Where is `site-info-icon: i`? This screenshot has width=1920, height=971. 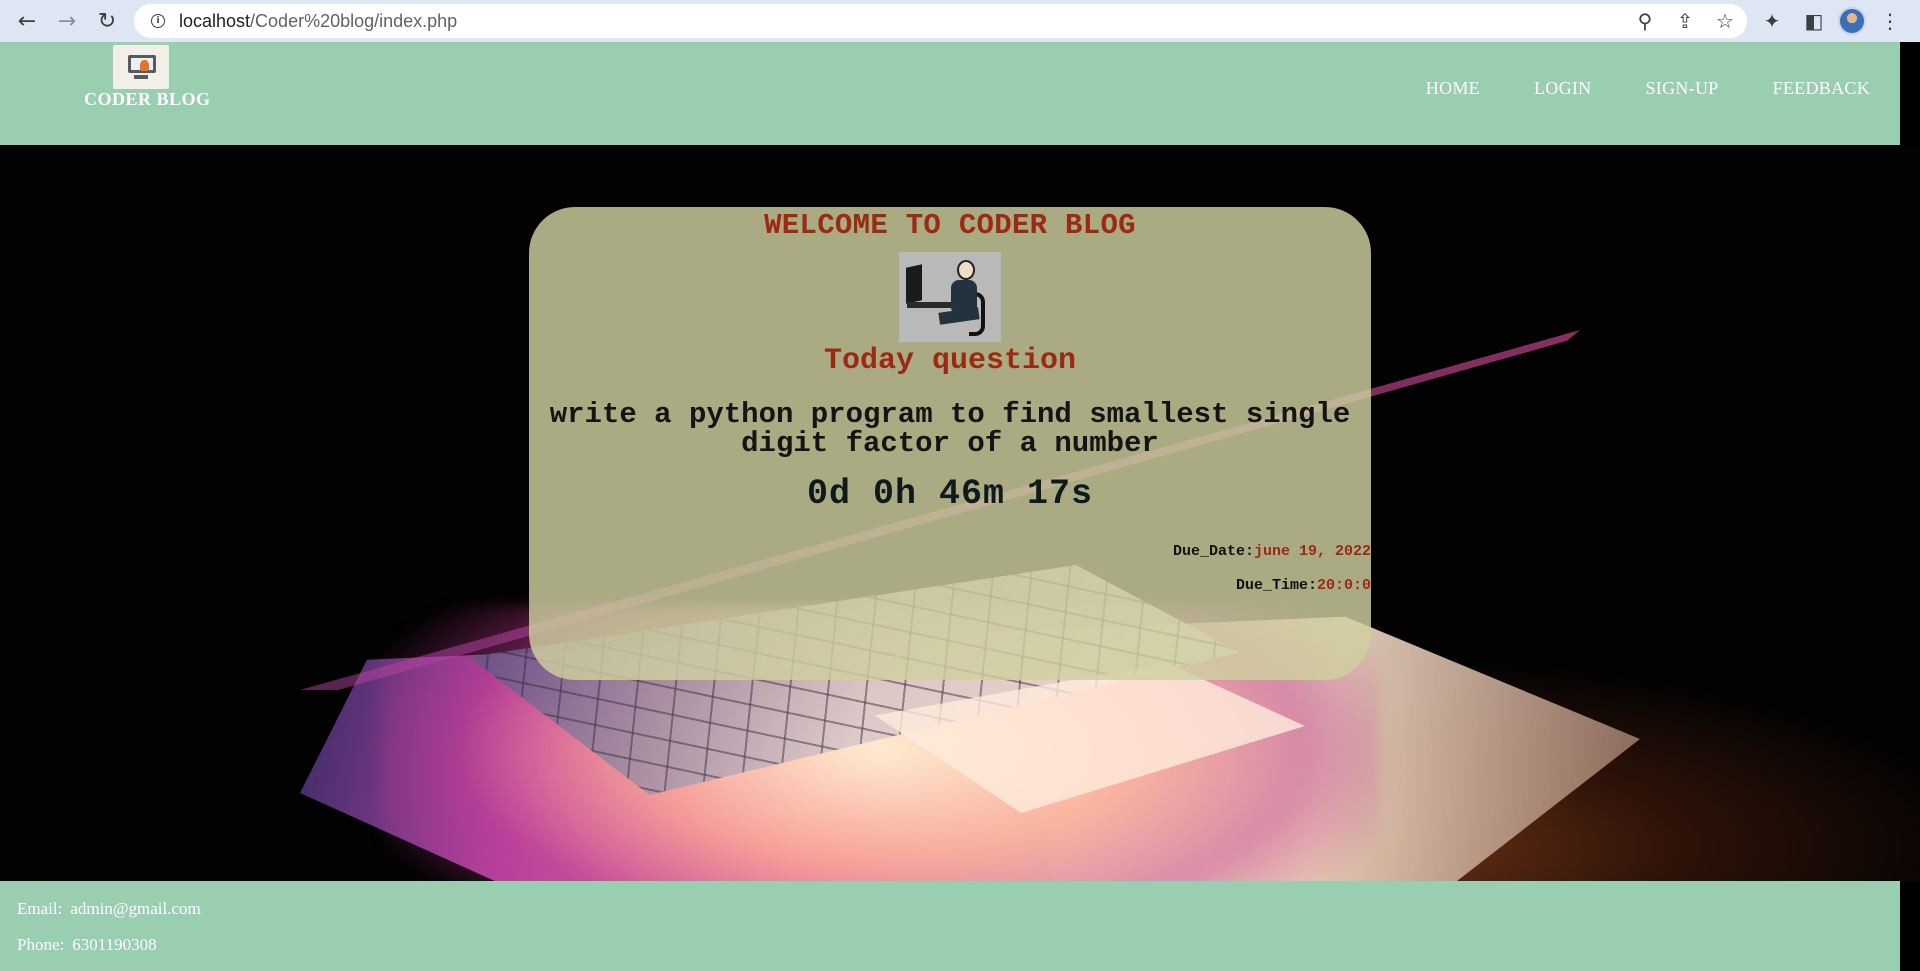
site-info-icon: i is located at coordinates (158, 21).